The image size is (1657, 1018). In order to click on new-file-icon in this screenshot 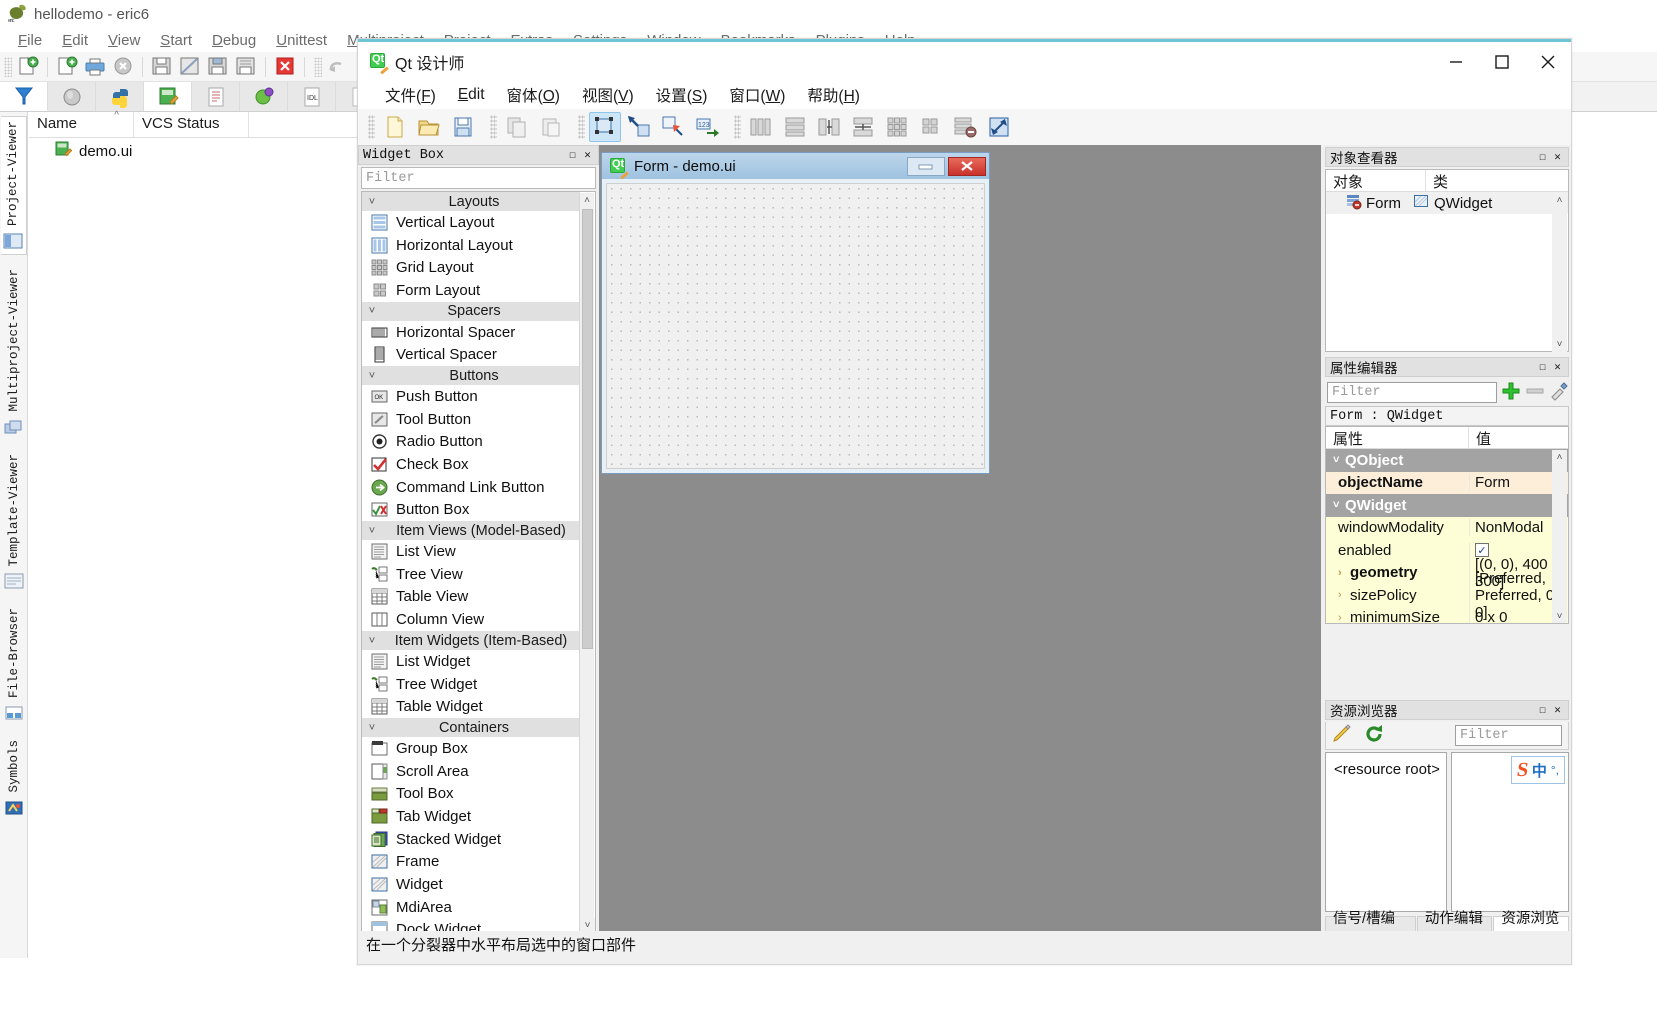, I will do `click(67, 67)`.